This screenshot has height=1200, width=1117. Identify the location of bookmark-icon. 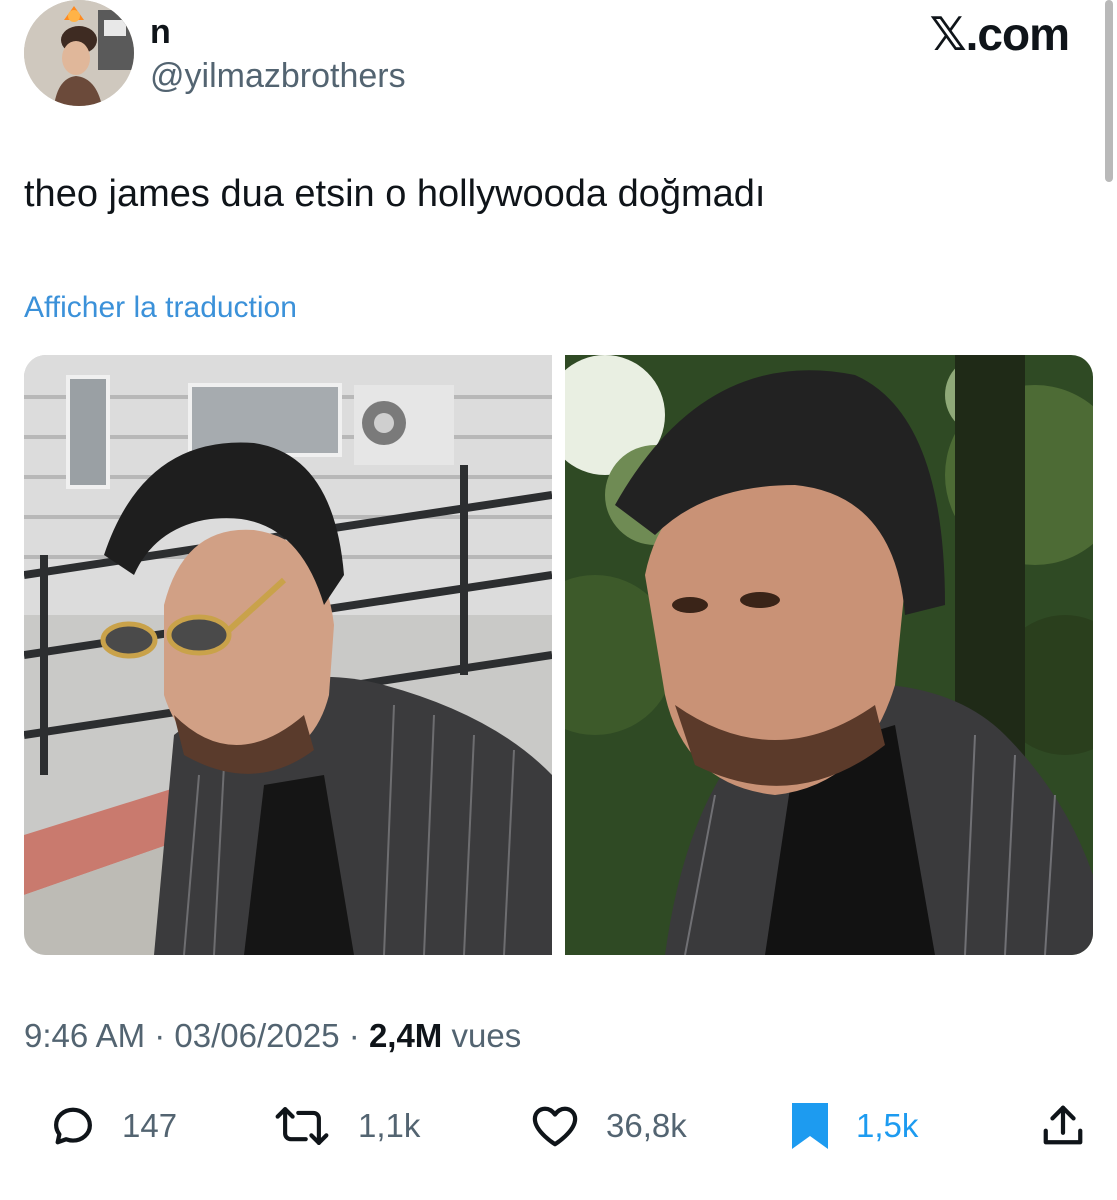
(810, 1126).